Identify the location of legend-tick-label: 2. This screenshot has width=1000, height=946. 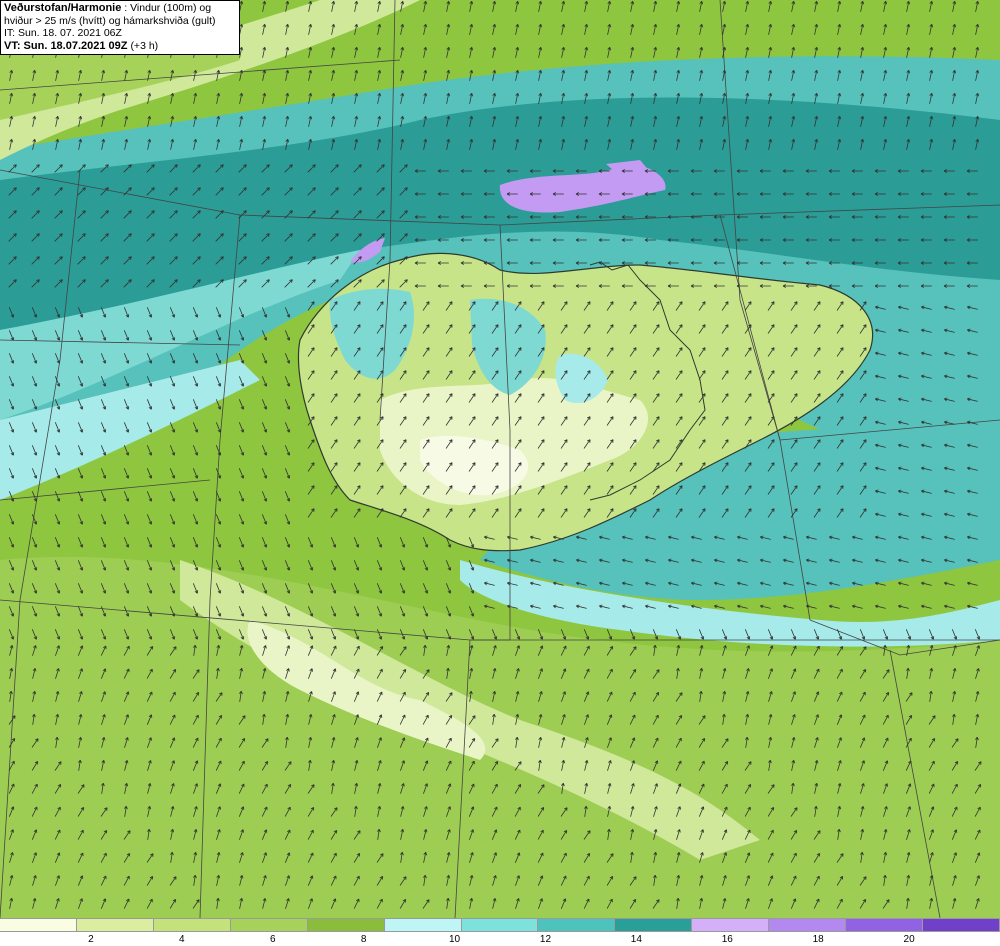
(91, 939).